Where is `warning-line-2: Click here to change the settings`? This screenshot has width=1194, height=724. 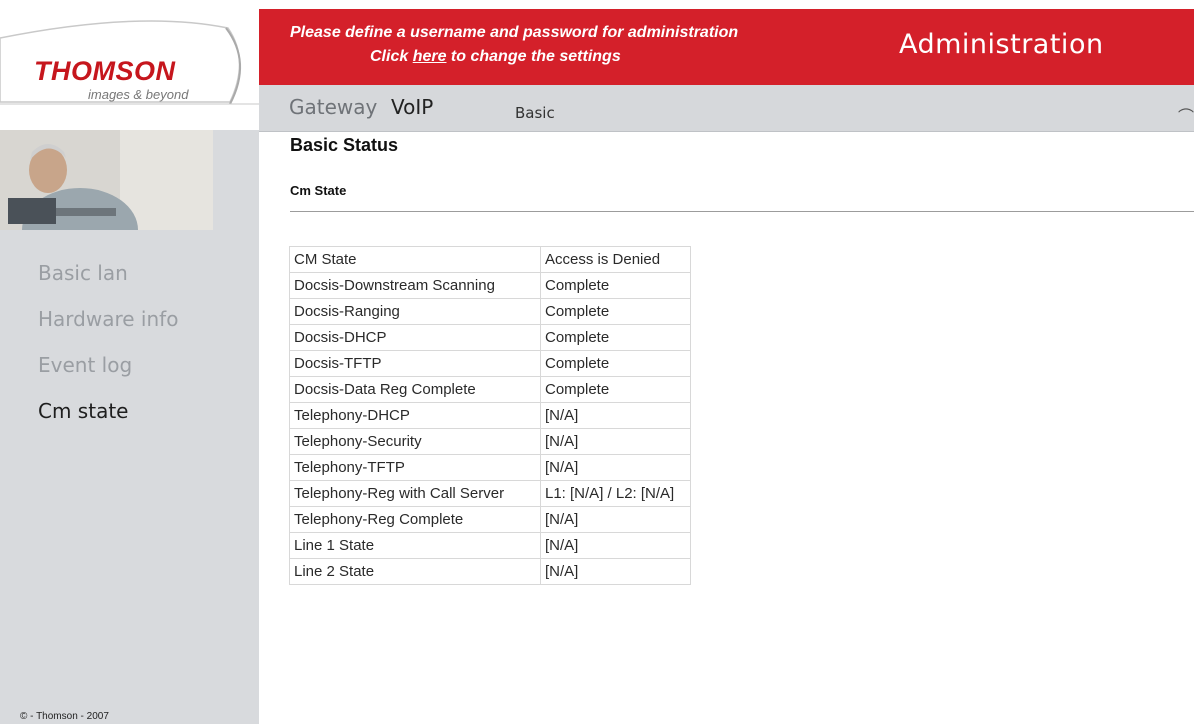 warning-line-2: Click here to change the settings is located at coordinates (570, 57).